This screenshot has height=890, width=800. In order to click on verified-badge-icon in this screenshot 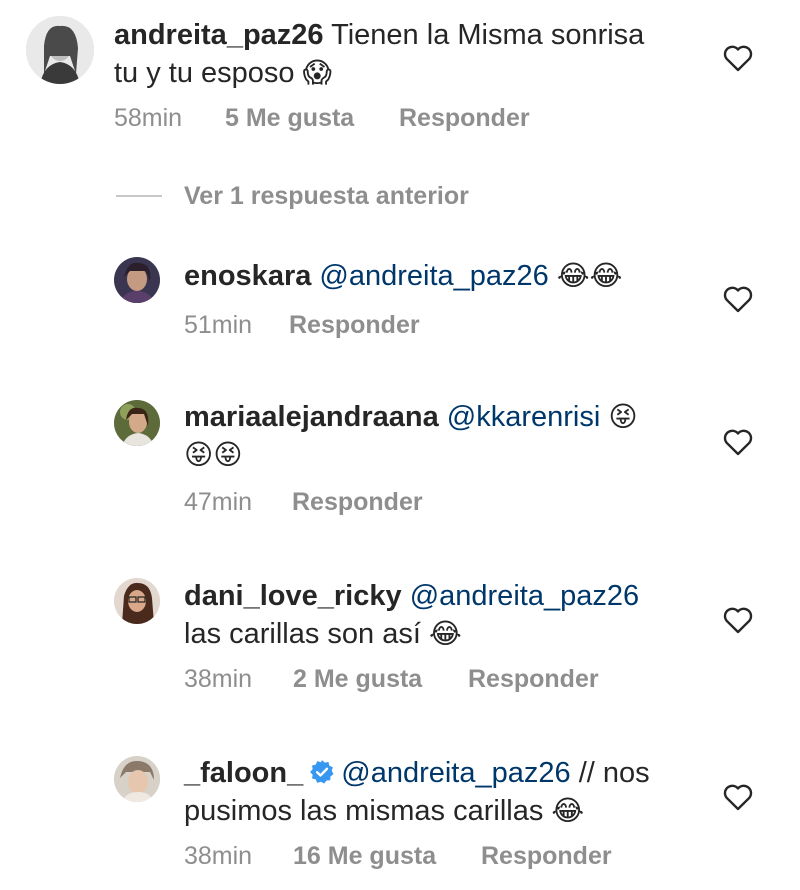, I will do `click(322, 772)`.